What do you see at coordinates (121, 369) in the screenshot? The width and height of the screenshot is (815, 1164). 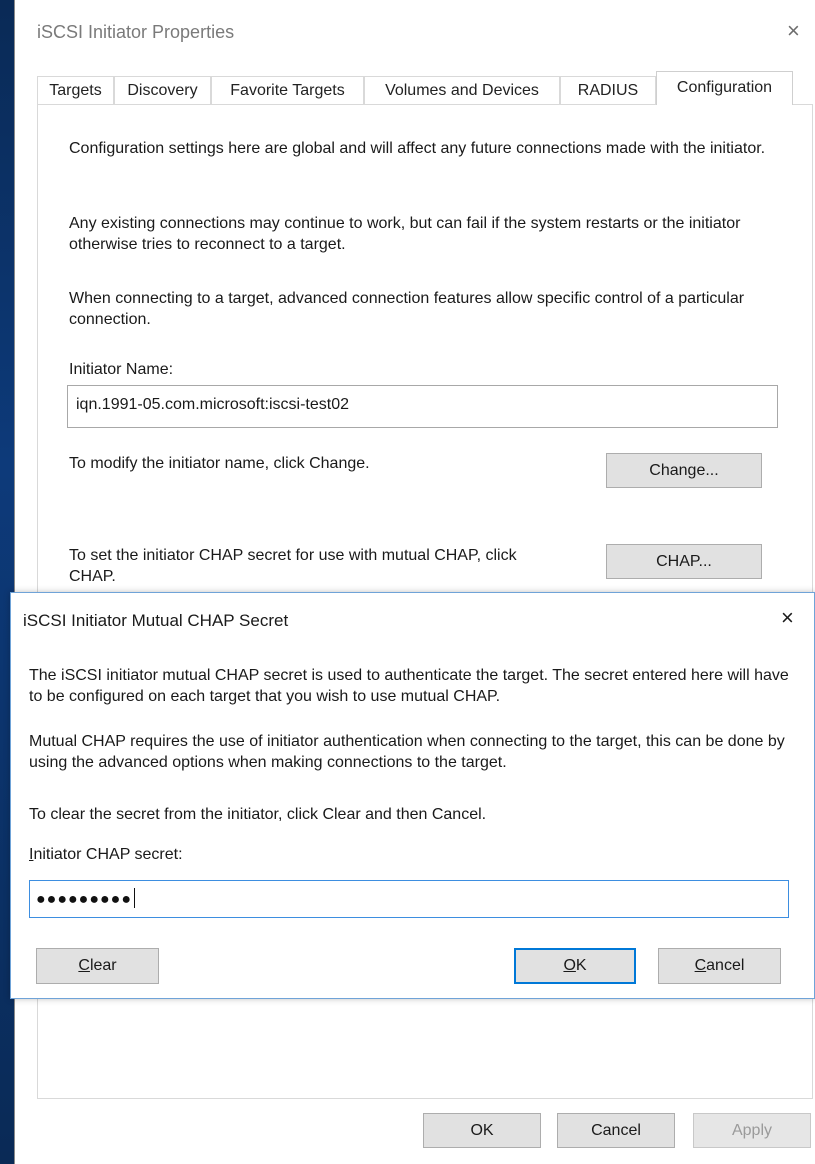 I see `initiator-name-label: Initiator Name:` at bounding box center [121, 369].